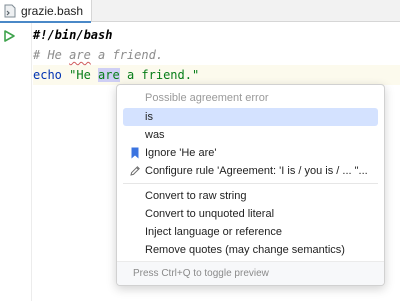  Describe the element at coordinates (73, 35) in the screenshot. I see `code-line-shebang: #!/bin/bash` at that location.